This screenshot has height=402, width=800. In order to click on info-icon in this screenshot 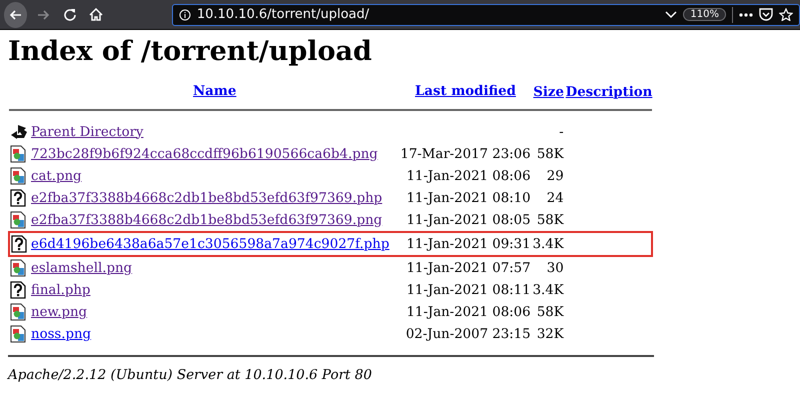, I will do `click(184, 14)`.